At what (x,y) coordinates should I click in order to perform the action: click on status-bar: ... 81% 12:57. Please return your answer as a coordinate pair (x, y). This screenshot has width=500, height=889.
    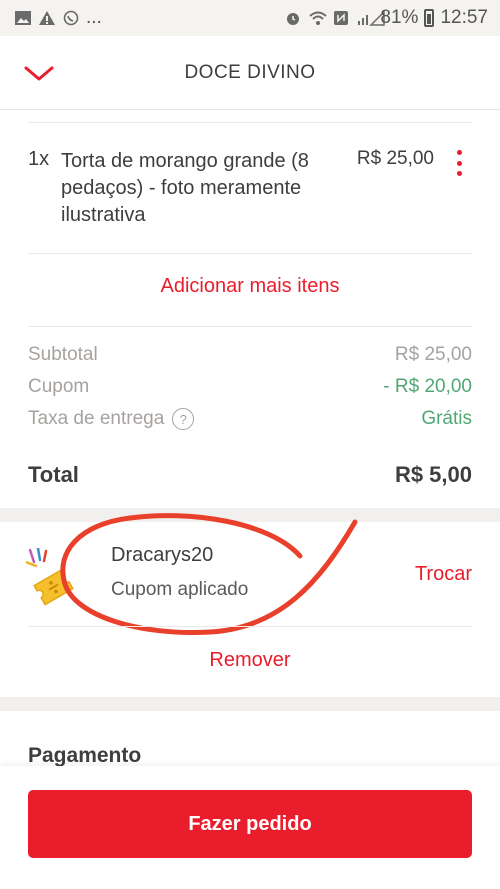
    Looking at the image, I should click on (250, 18).